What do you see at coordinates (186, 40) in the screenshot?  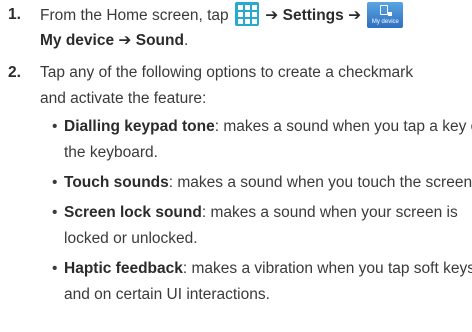 I see `period: .` at bounding box center [186, 40].